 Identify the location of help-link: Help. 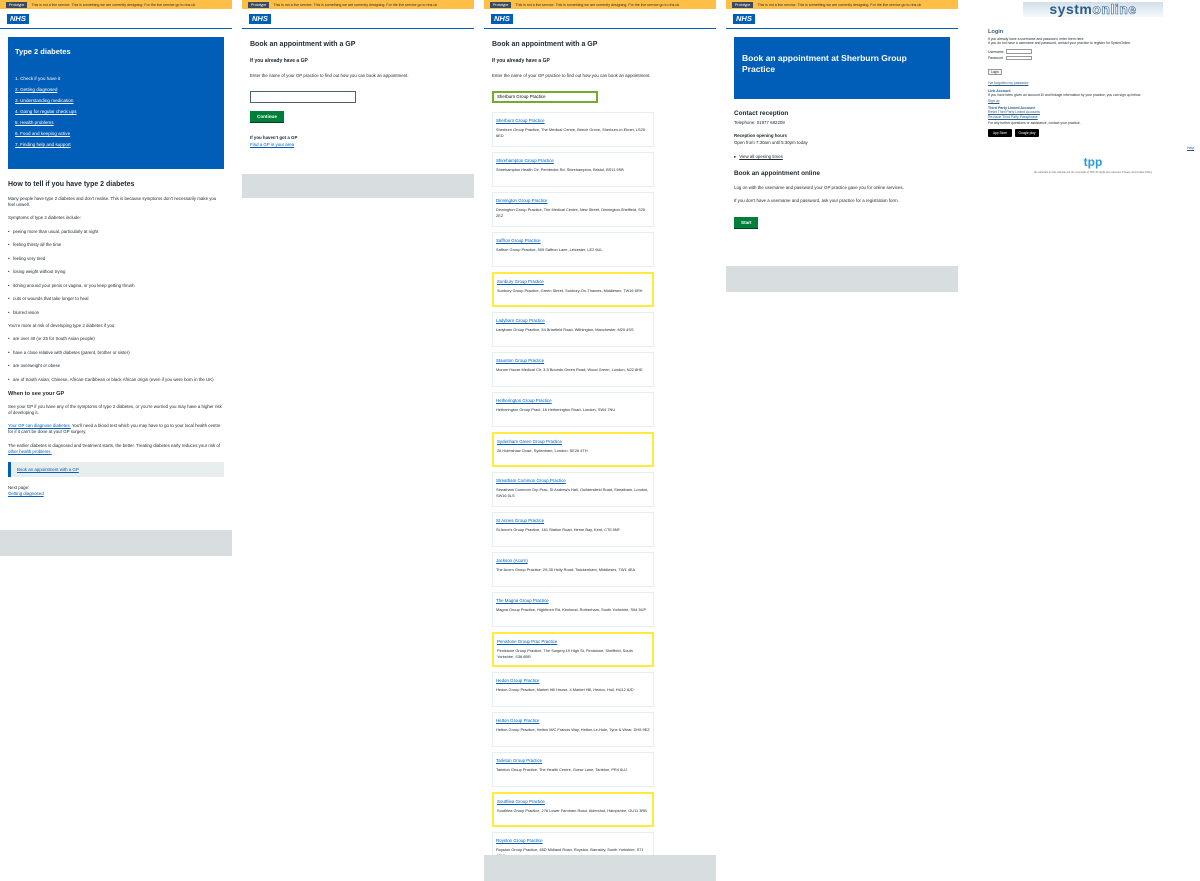
(1190, 148).